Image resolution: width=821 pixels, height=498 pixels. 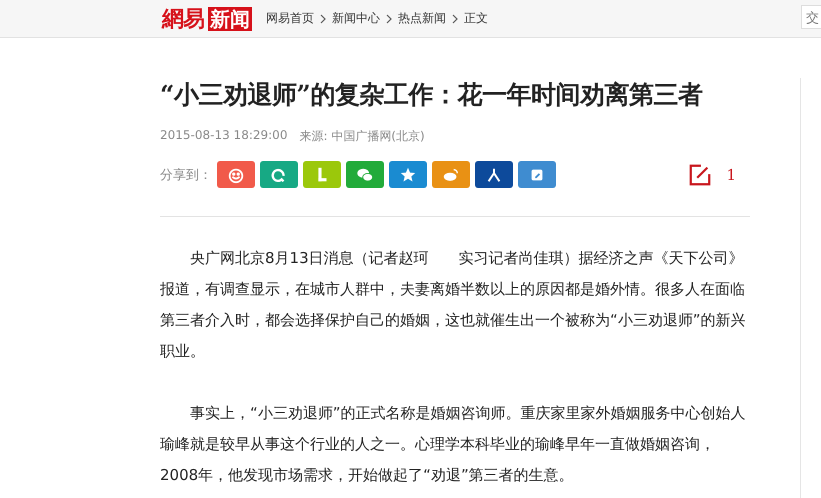 I want to click on edit-icon, so click(x=700, y=174).